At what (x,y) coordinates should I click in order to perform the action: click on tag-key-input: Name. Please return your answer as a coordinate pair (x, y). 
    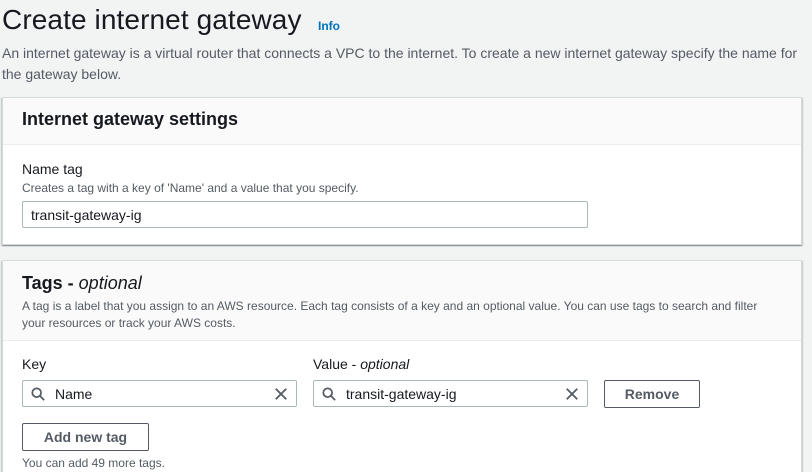
    Looking at the image, I should click on (159, 393).